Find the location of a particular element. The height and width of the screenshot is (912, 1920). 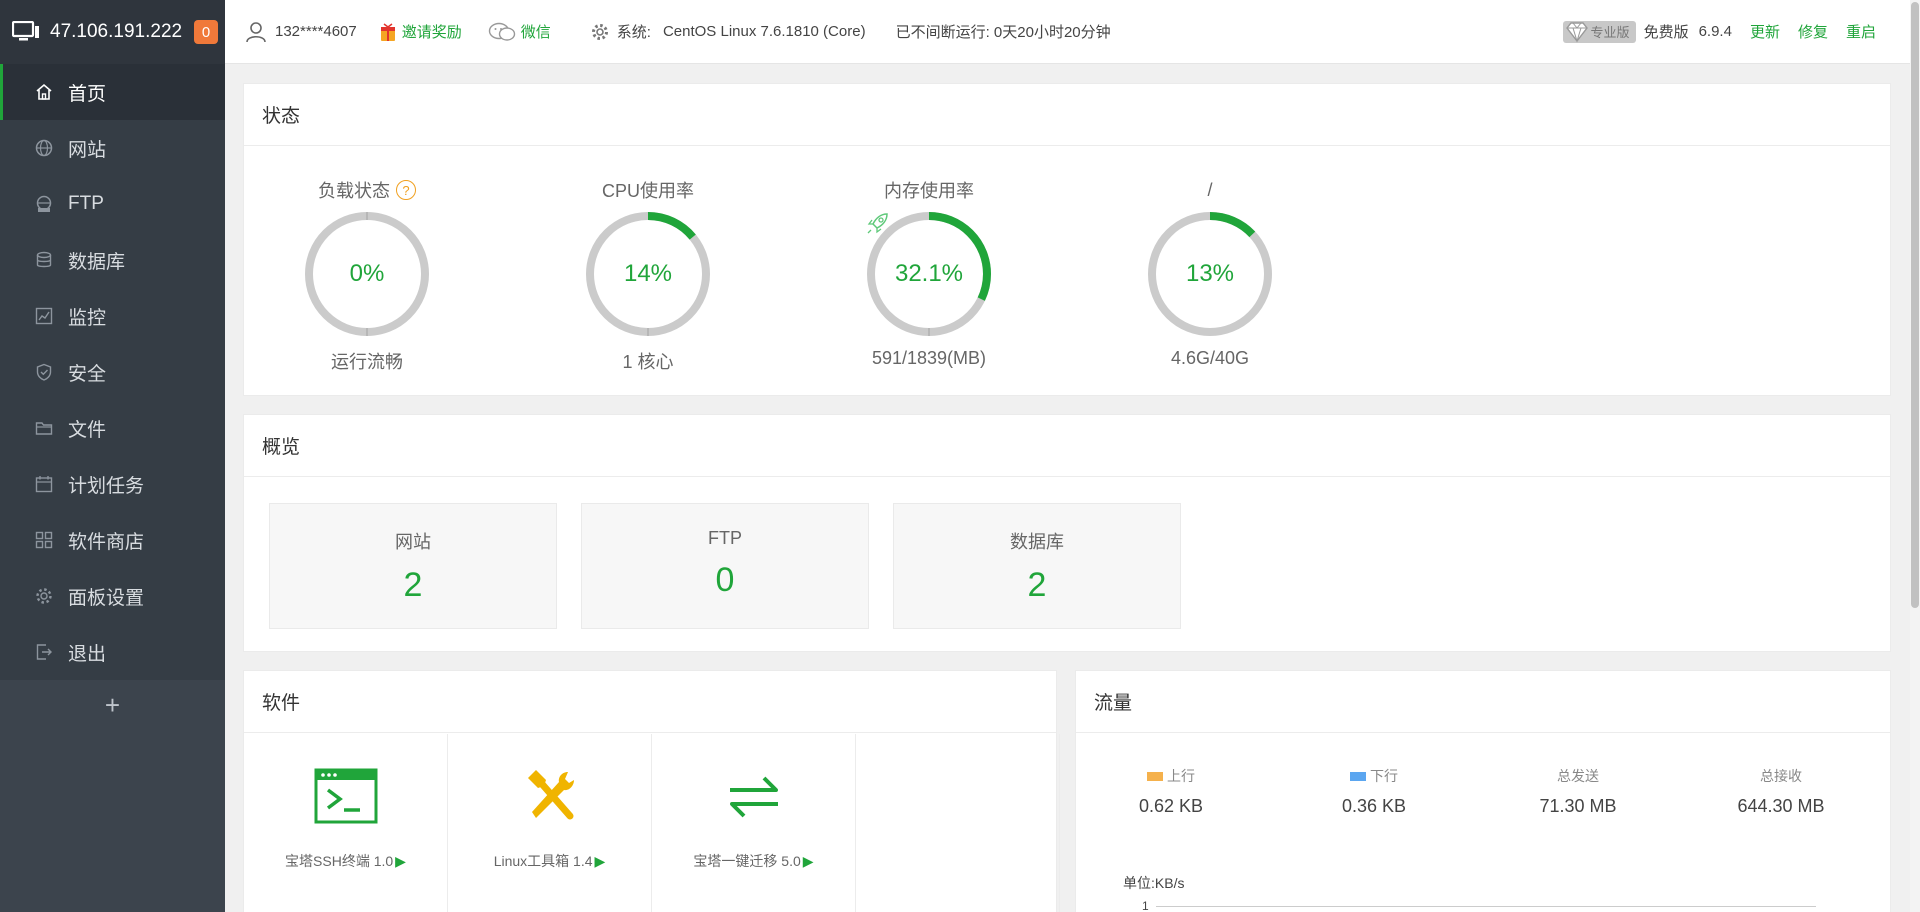

version-controls: 专业版 免费版 6.9.4 更新 修复 重启 is located at coordinates (1719, 31).